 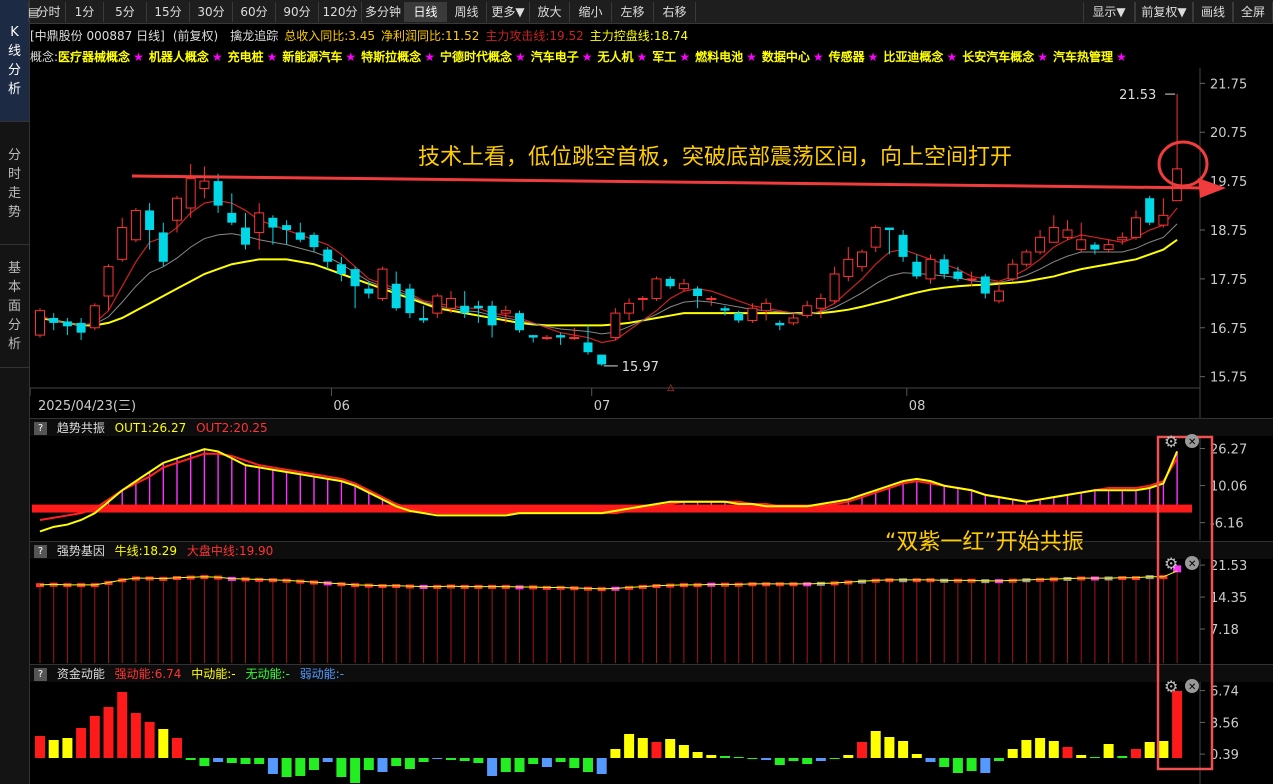 I want to click on concept-tag: 军工, so click(x=664, y=57).